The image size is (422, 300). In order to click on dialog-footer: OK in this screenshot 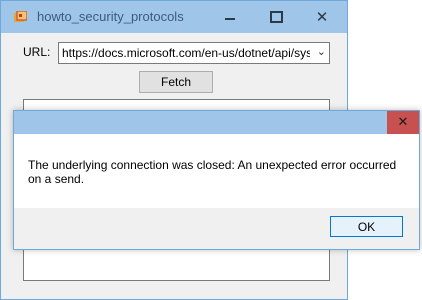, I will do `click(216, 228)`.